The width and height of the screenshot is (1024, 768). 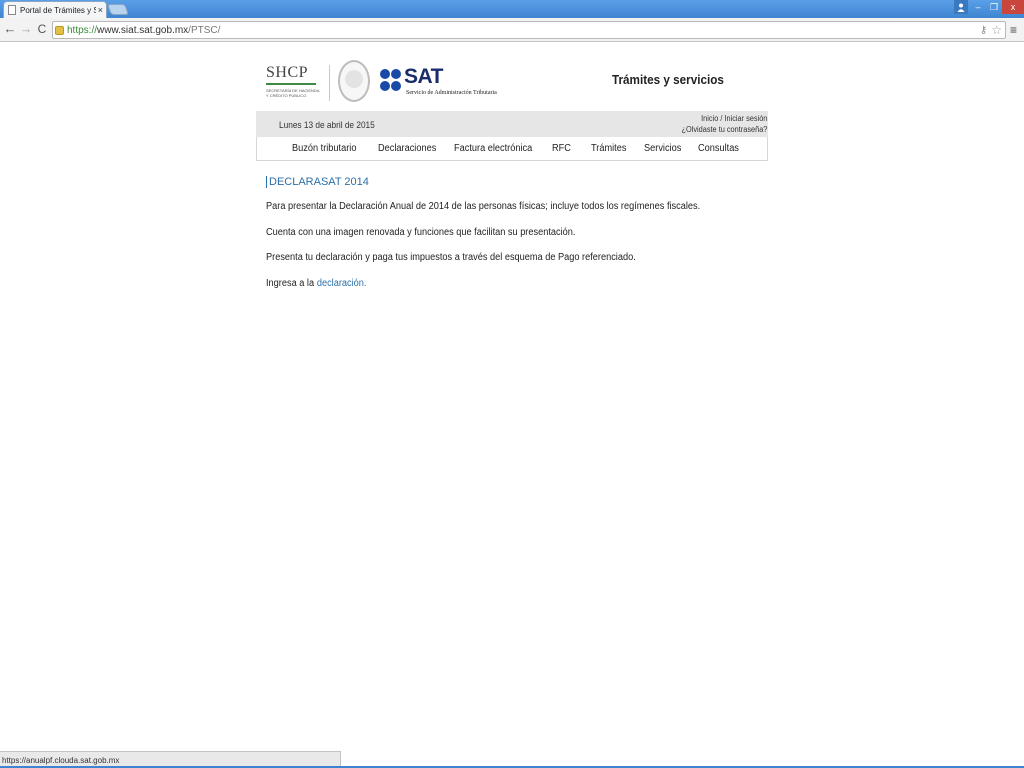 What do you see at coordinates (724, 129) in the screenshot?
I see `forgot-password-link: ¿Olvidaste tu contraseña?` at bounding box center [724, 129].